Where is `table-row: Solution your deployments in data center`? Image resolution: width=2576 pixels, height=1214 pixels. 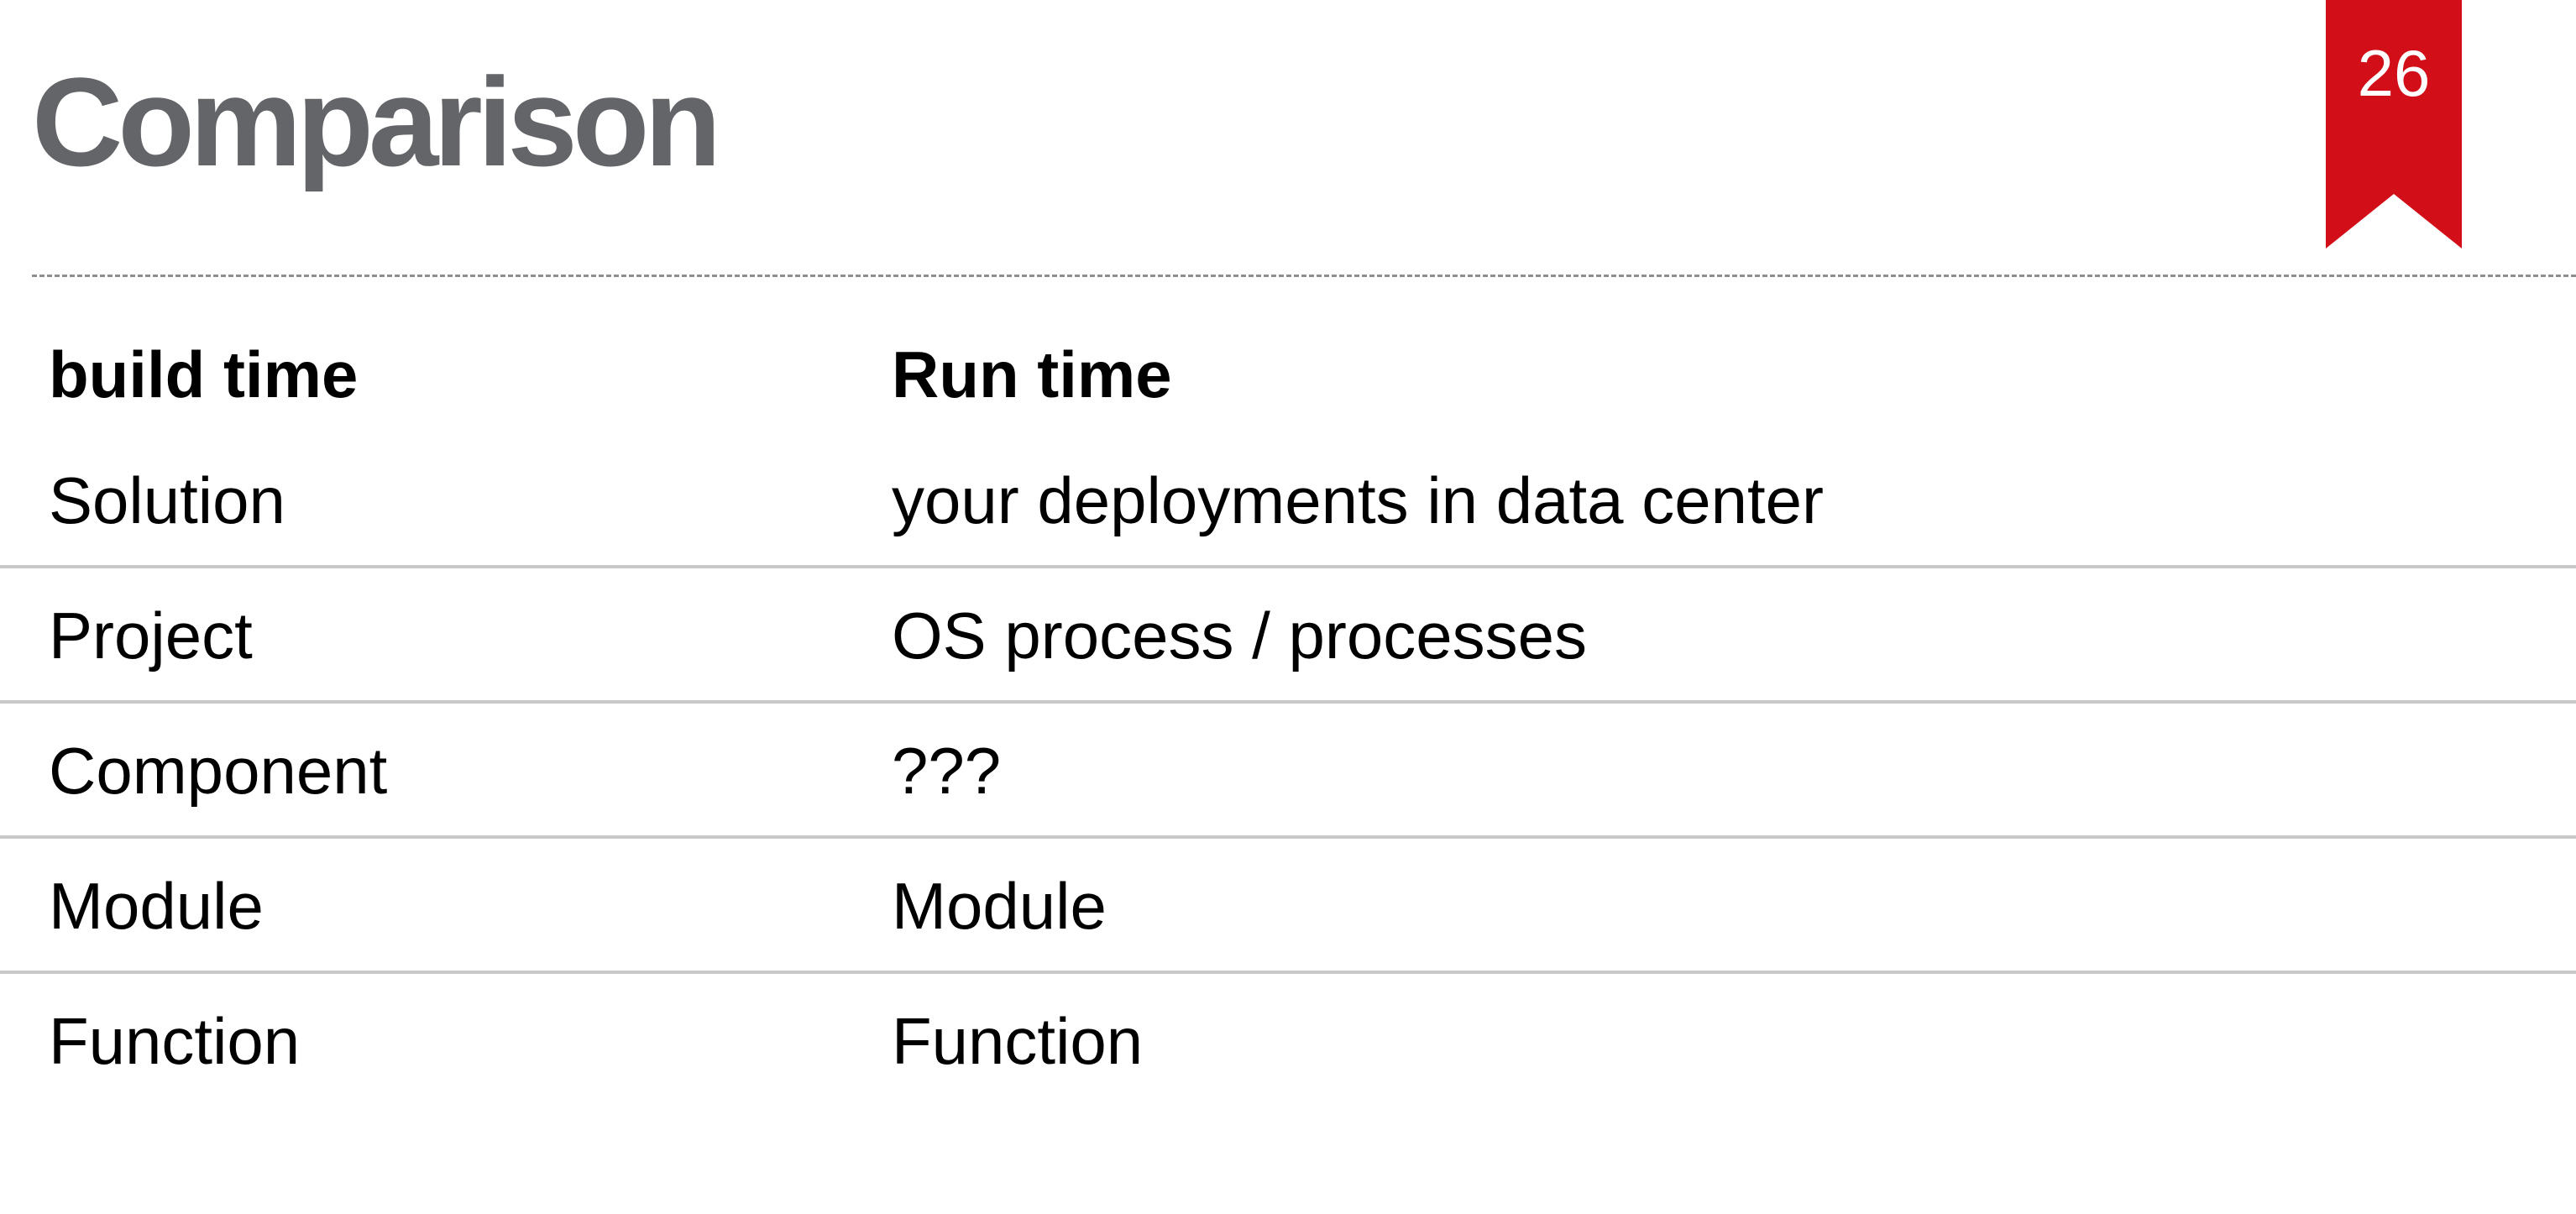
table-row: Solution your deployments in data center is located at coordinates (1288, 500).